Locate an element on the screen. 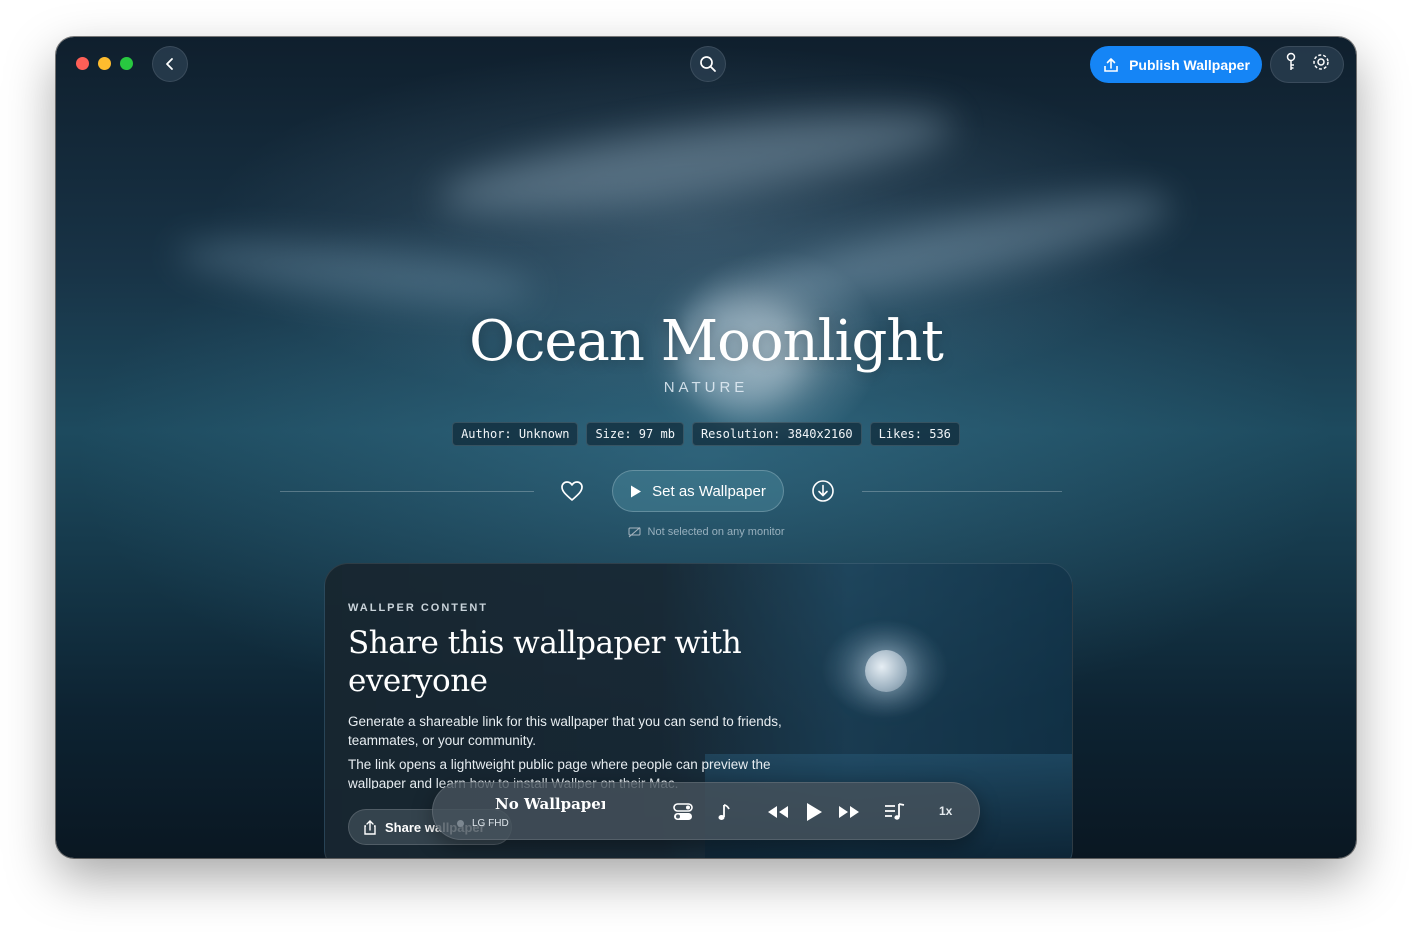  toggles-icon is located at coordinates (683, 811).